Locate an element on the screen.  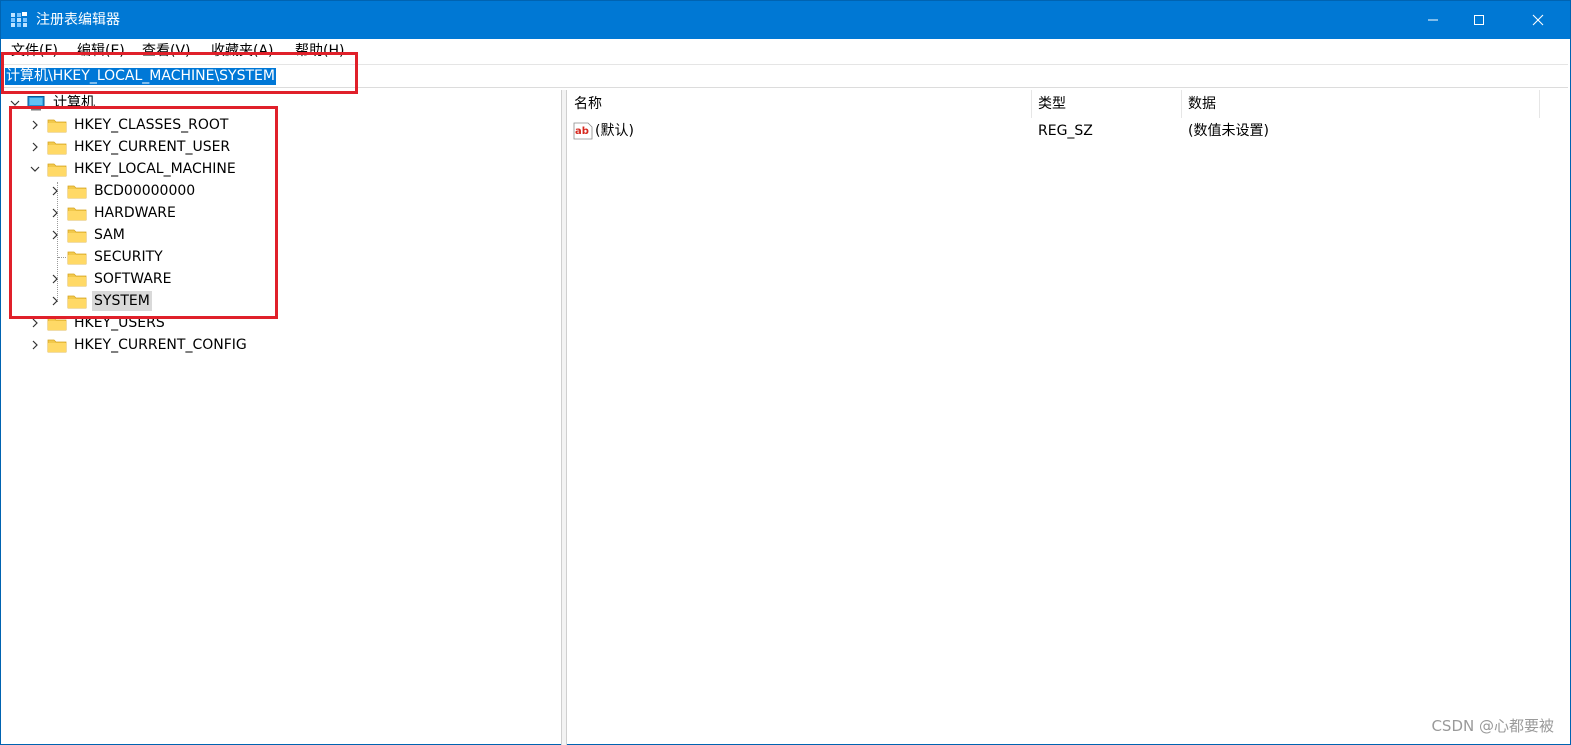
value-name-cell: ab (默认) is located at coordinates (603, 131).